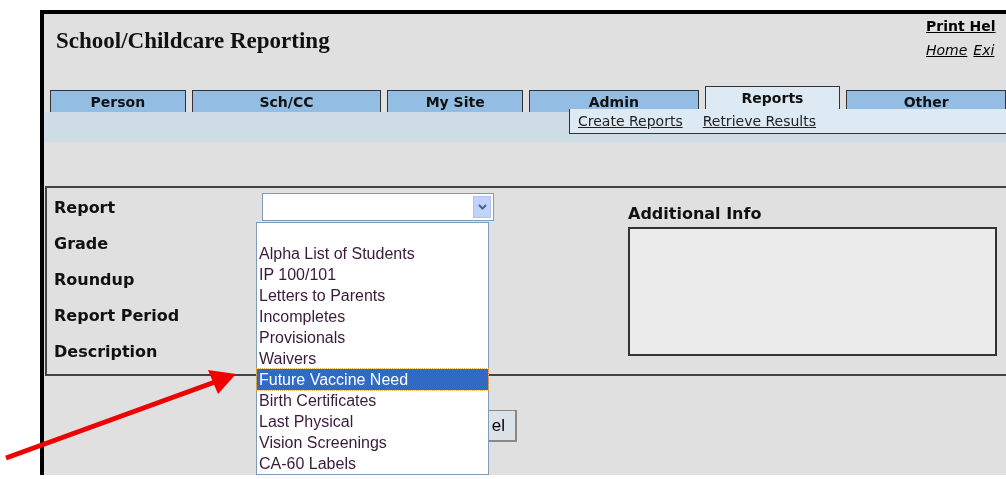 The width and height of the screenshot is (1006, 479). I want to click on additional-info-label: Additional Info, so click(695, 213).